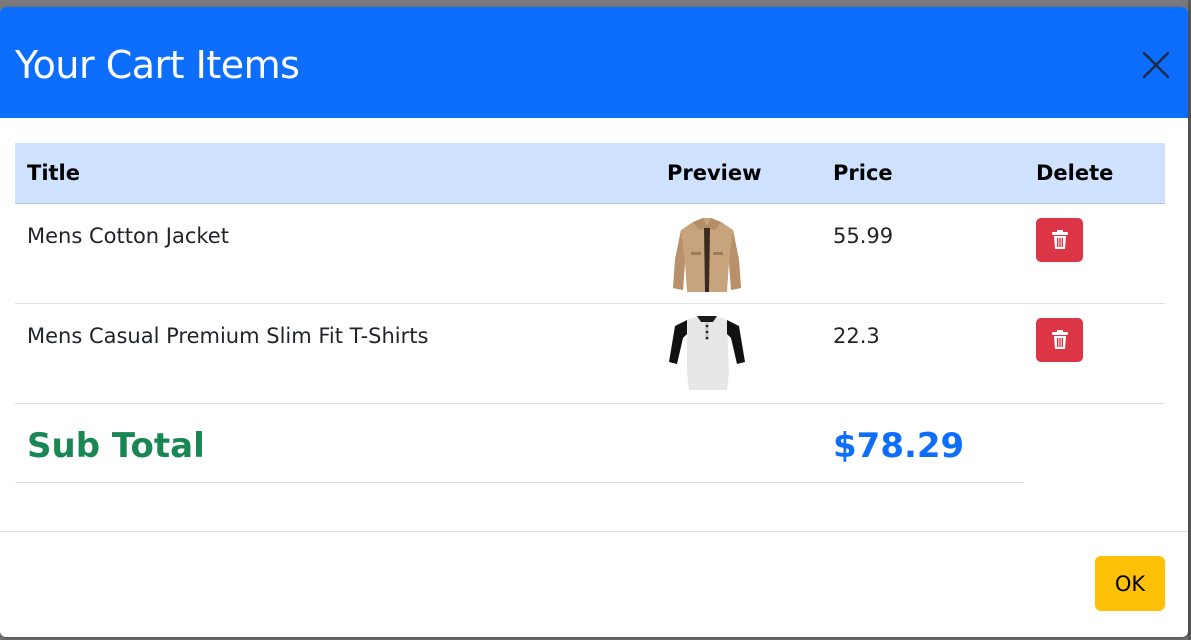 Image resolution: width=1191 pixels, height=640 pixels. Describe the element at coordinates (738, 173) in the screenshot. I see `header-preview: Preview` at that location.